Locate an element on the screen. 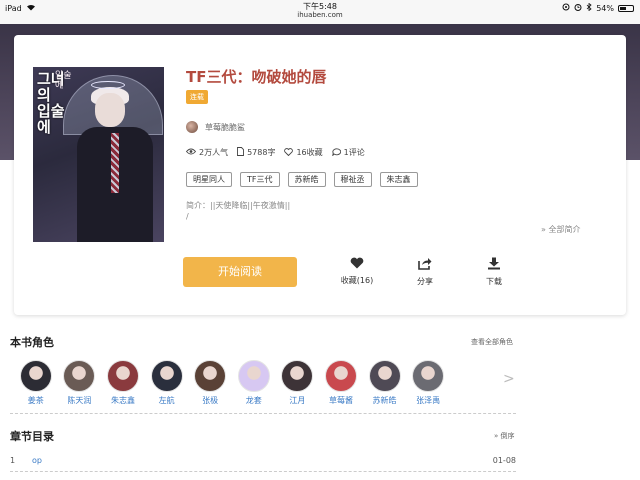 The height and width of the screenshot is (480, 640). tag-item: 苏新皓 is located at coordinates (306, 179).